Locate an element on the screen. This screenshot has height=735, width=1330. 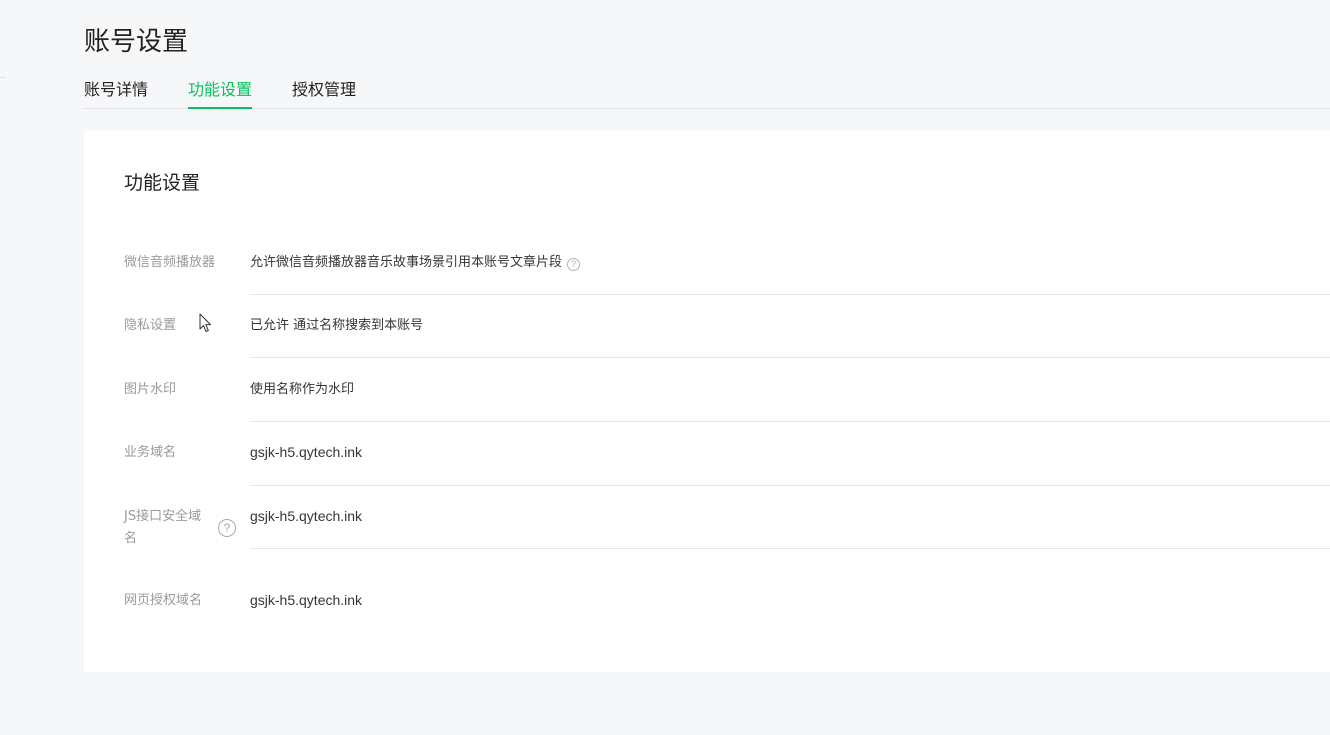
setting-value-privacy: 已允许 通过名称搜索到本账号 is located at coordinates (337, 325).